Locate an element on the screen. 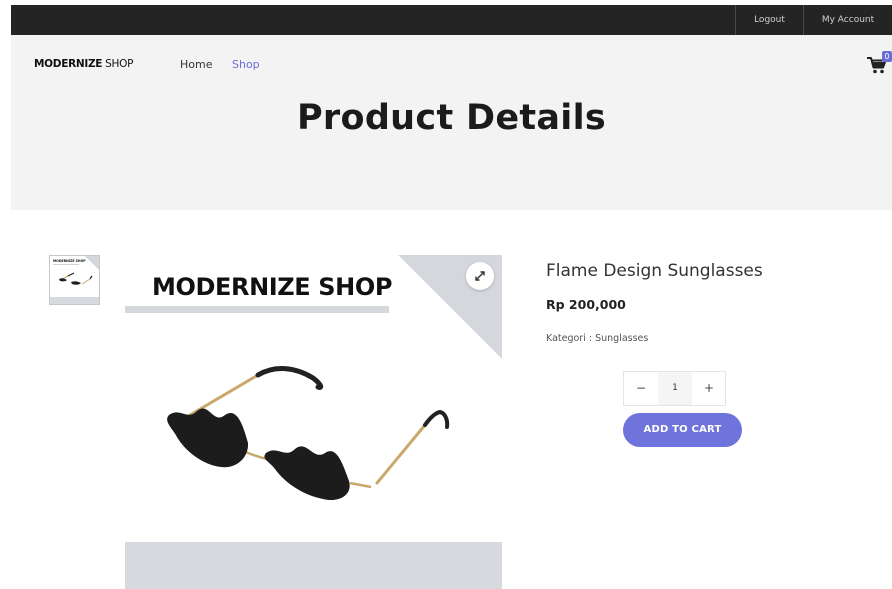  top-bar: Logout My Account is located at coordinates (451, 20).